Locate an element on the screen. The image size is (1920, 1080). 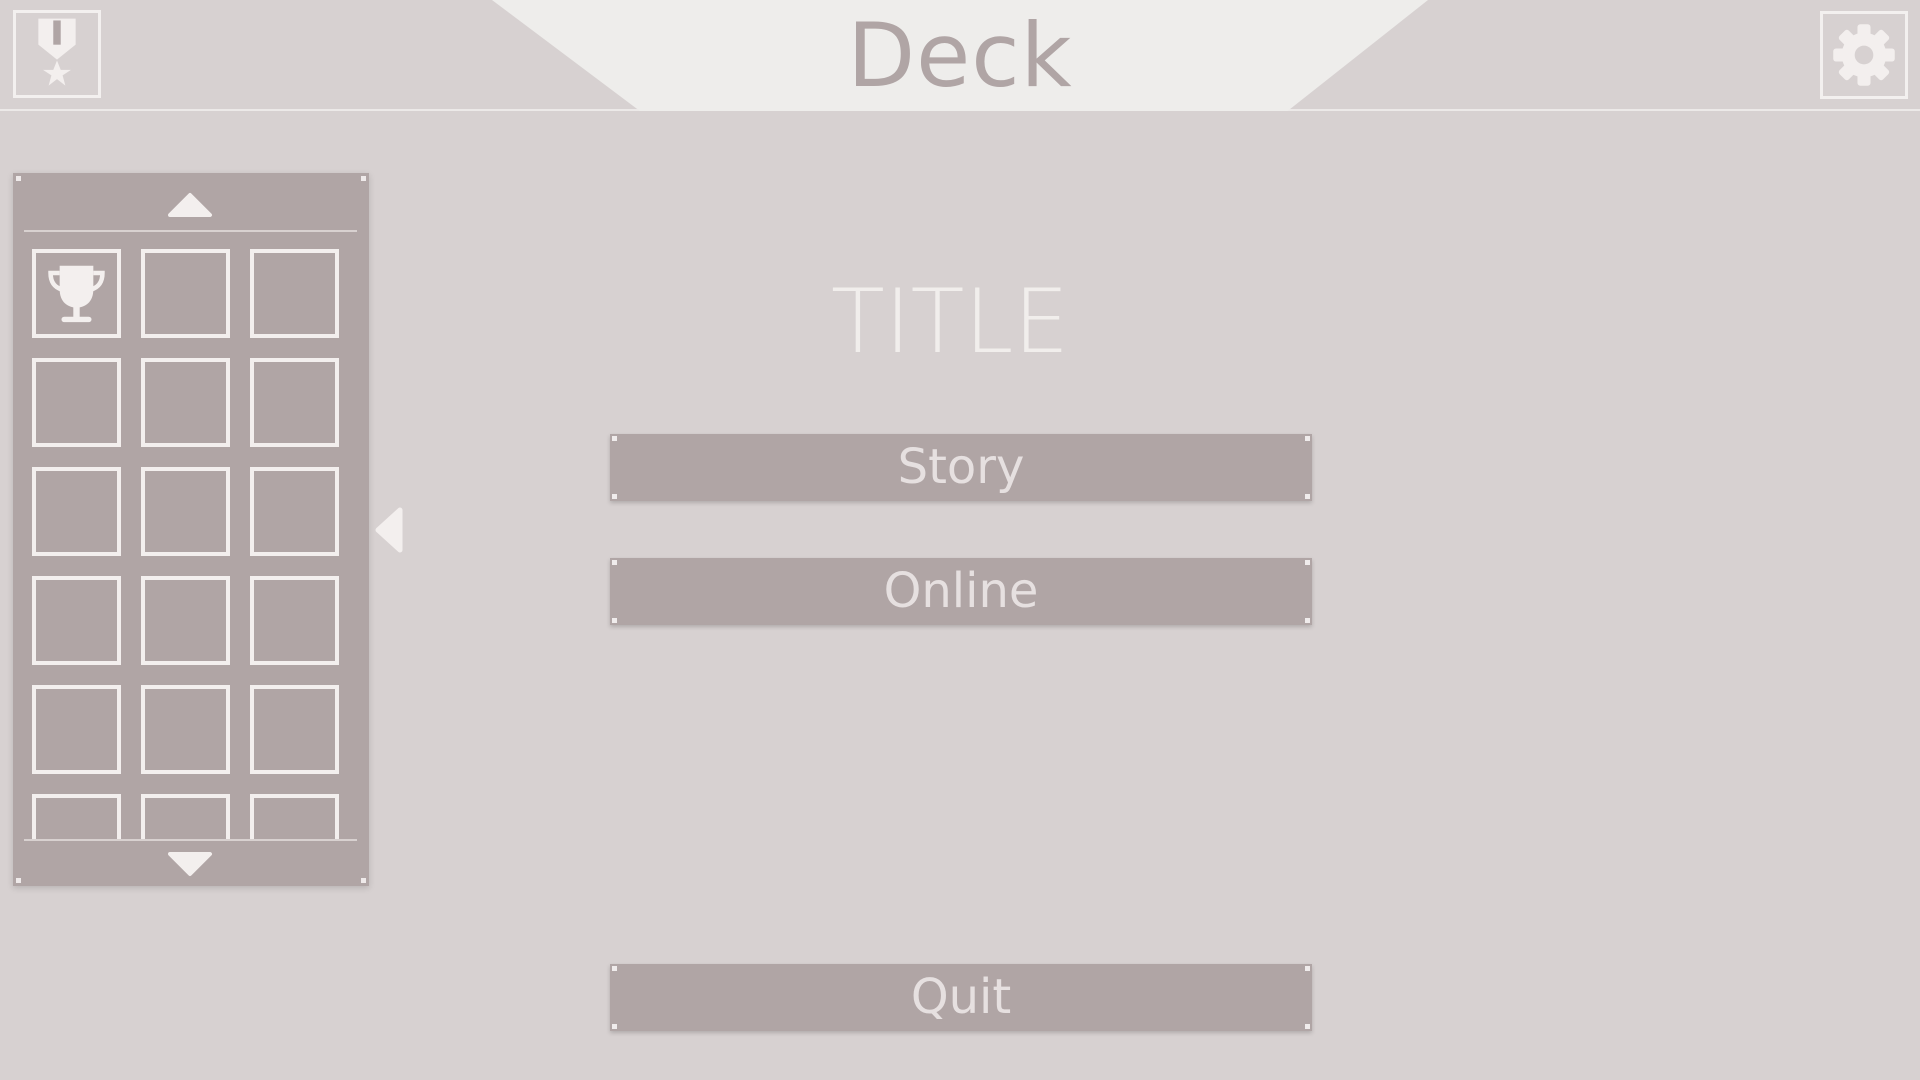
chevron-up-icon is located at coordinates (190, 204).